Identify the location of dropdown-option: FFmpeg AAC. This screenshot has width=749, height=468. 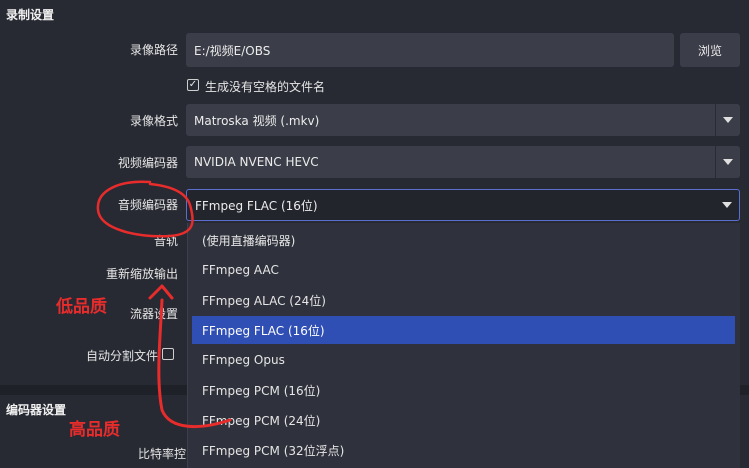
(463, 270).